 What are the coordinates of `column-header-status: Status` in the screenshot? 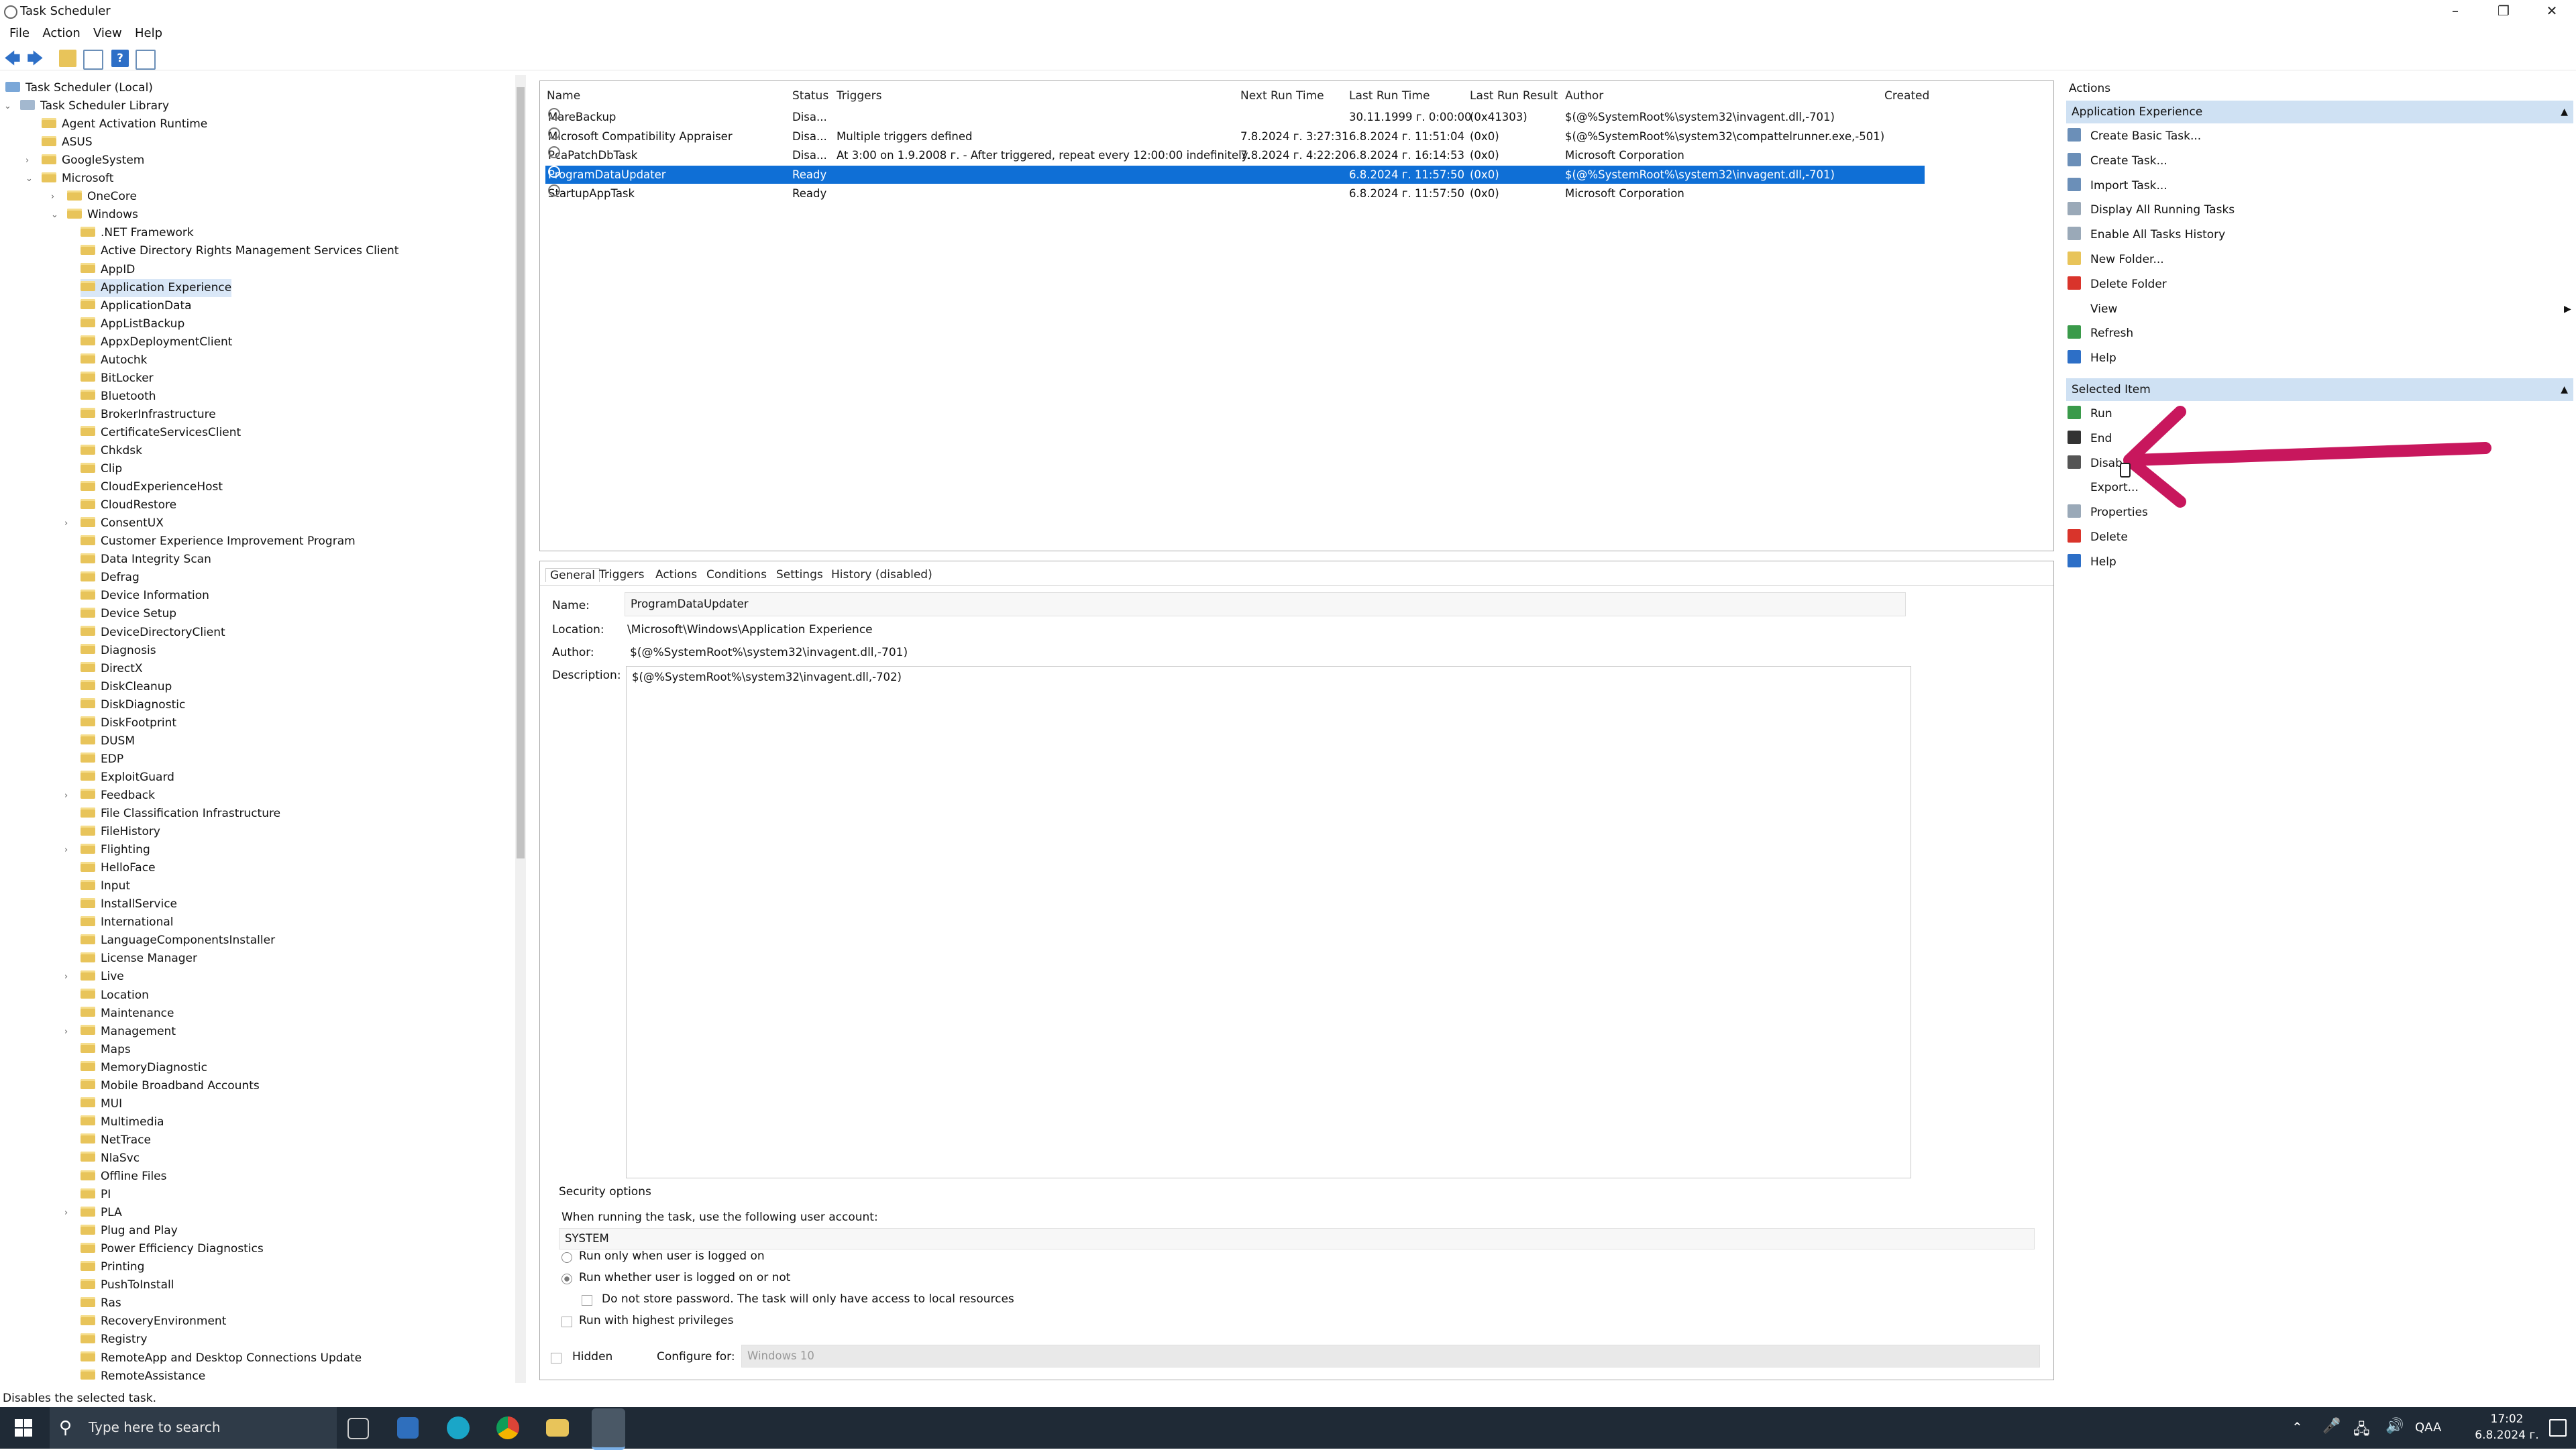 It's located at (810, 96).